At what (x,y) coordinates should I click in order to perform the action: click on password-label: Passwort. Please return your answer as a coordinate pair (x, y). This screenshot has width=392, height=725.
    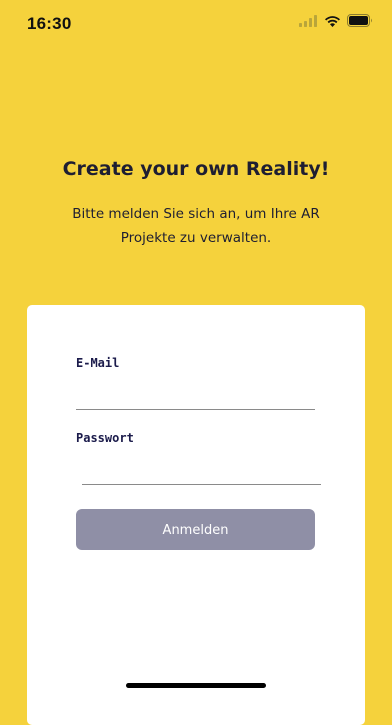
    Looking at the image, I should click on (105, 438).